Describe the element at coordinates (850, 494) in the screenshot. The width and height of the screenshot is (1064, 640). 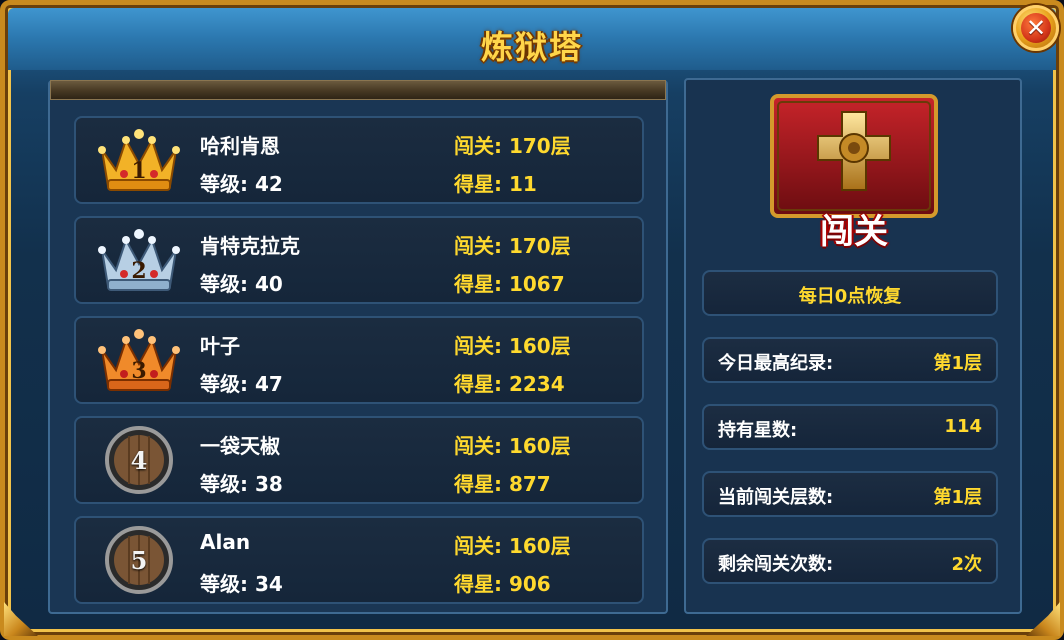
I see `stat-current-stage: 当前闯关层数: 第1层` at that location.